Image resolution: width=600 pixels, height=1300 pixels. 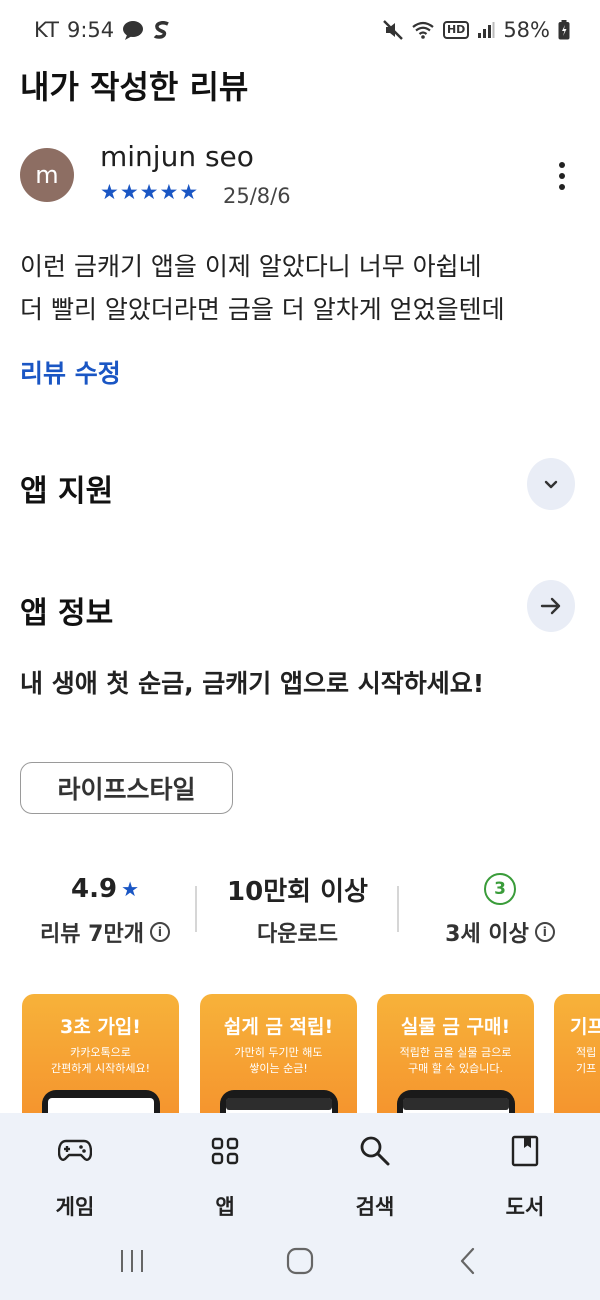 I want to click on age-label: 3세 이상, so click(x=487, y=934).